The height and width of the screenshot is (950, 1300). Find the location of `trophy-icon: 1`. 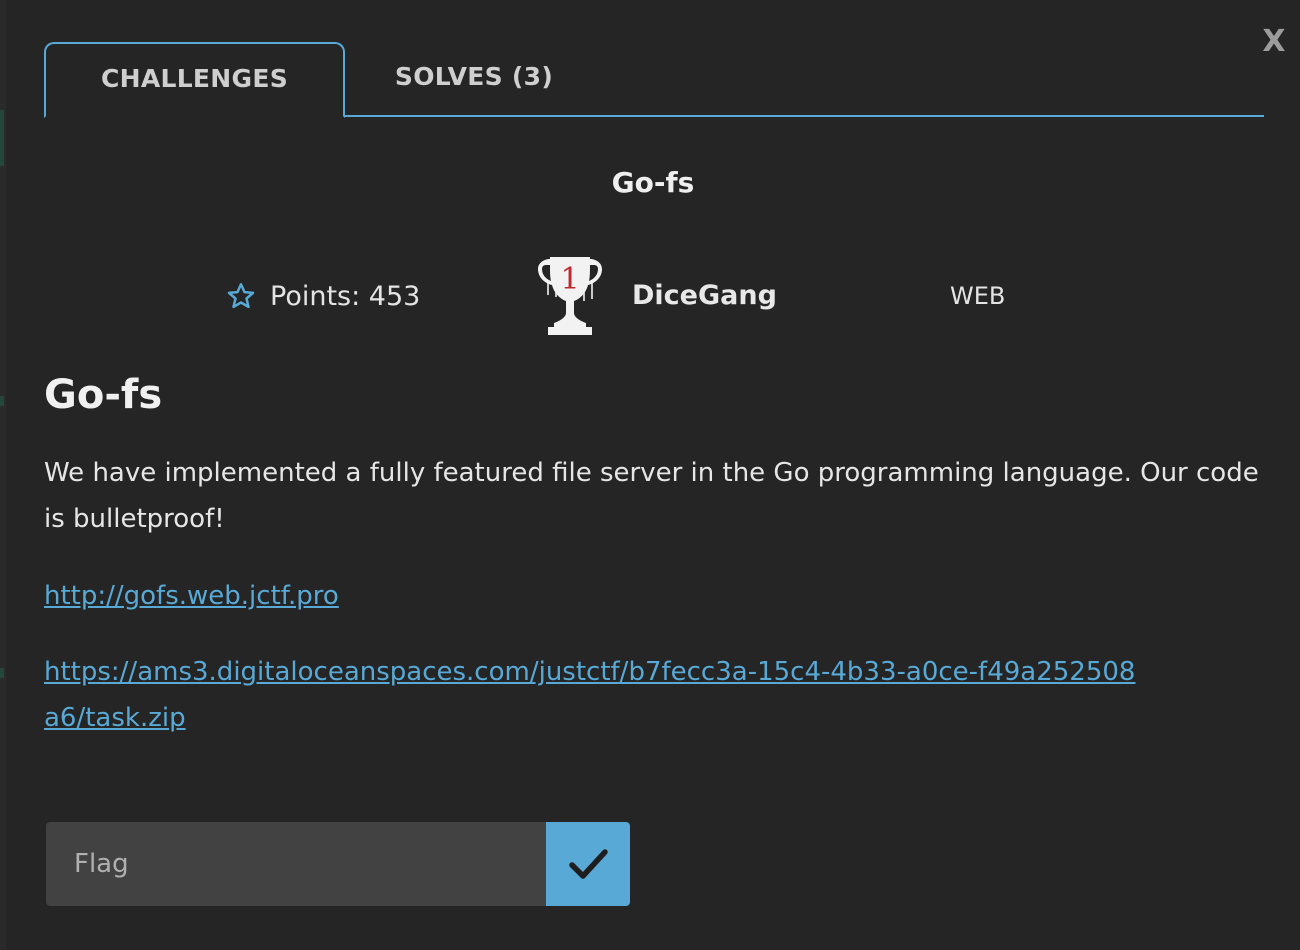

trophy-icon: 1 is located at coordinates (570, 296).